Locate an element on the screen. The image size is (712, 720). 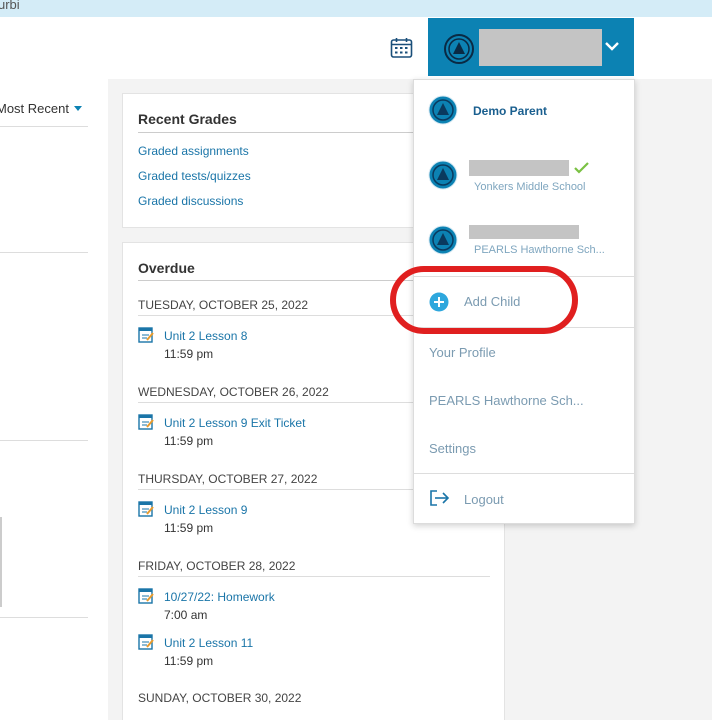
redacted-user-name is located at coordinates (540, 47).